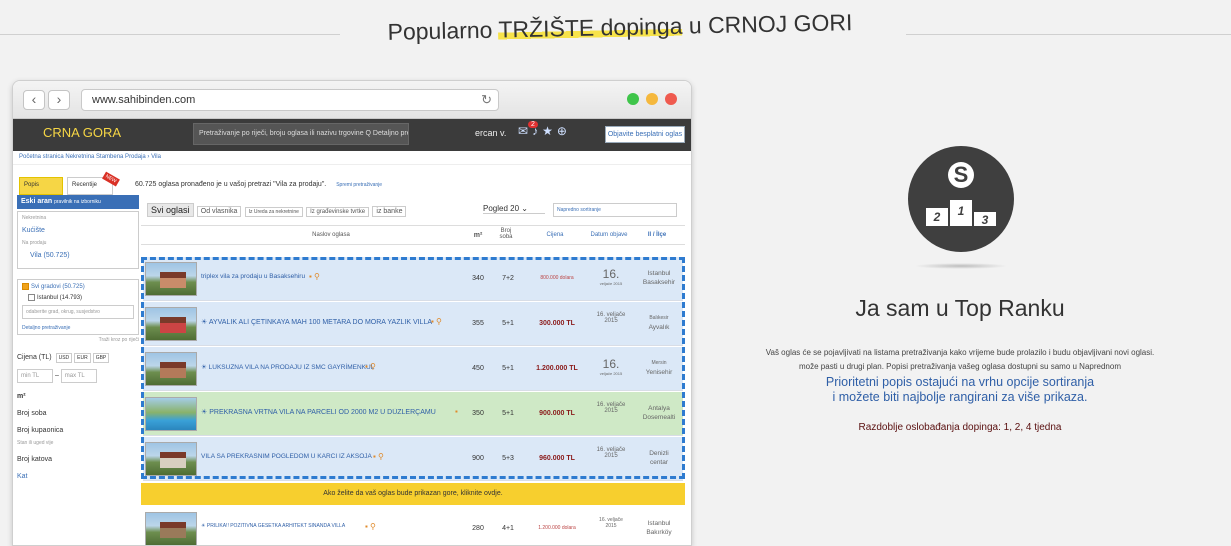 The height and width of the screenshot is (546, 1231). What do you see at coordinates (557, 458) in the screenshot?
I see `listing-price: 960.000 TL` at bounding box center [557, 458].